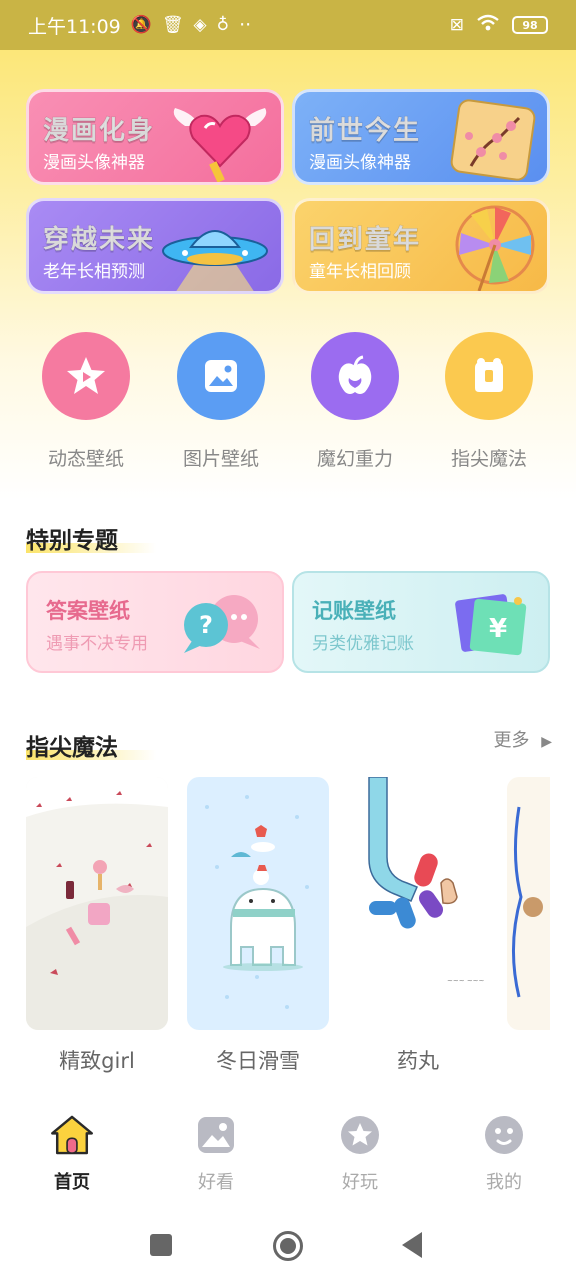 The image size is (576, 1280). I want to click on home-button, so click(288, 1246).